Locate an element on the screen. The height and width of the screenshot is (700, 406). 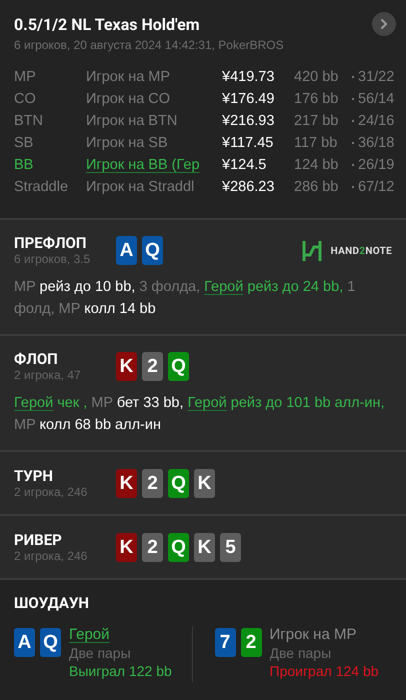
player-stack: ¥419.73 is located at coordinates (249, 77).